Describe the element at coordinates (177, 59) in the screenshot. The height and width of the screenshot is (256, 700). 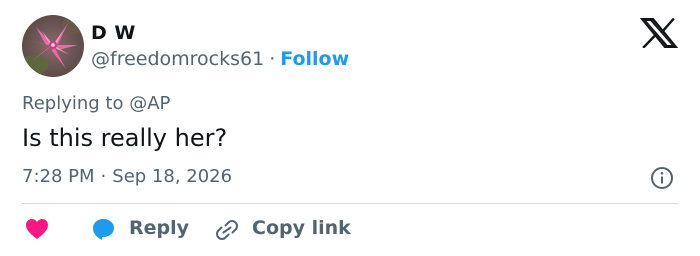
I see `user-handle: @freedomrocks61` at that location.